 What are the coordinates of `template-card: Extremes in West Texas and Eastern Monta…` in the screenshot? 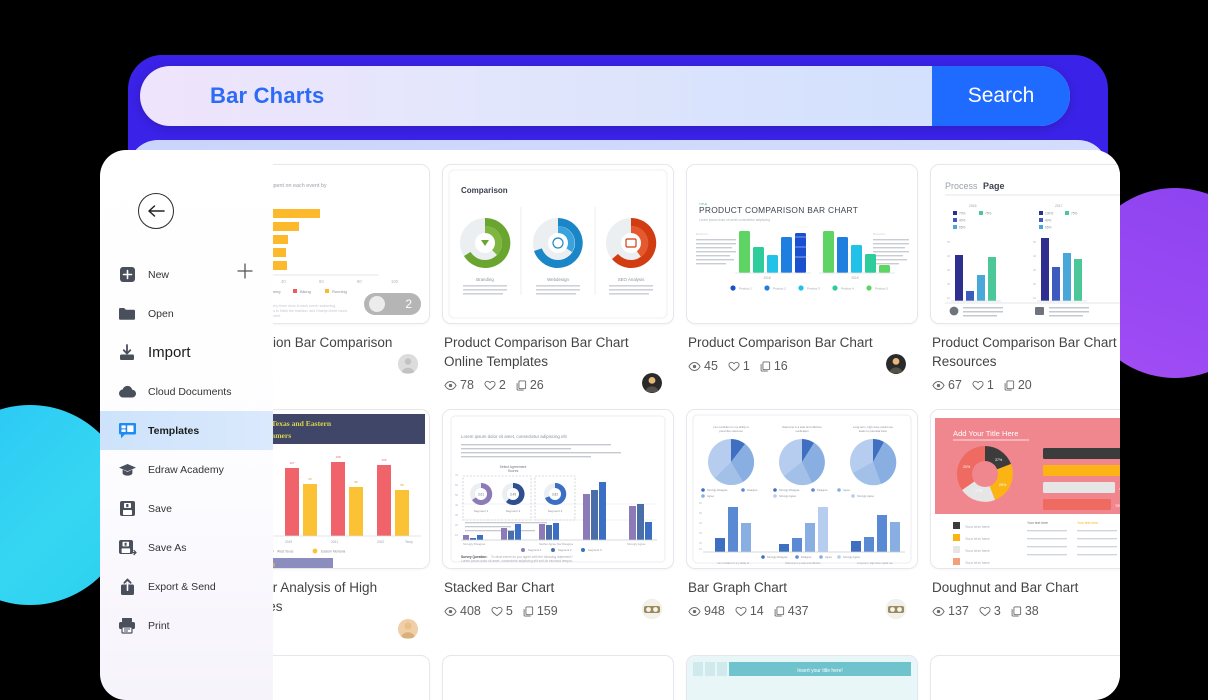 It's located at (351, 524).